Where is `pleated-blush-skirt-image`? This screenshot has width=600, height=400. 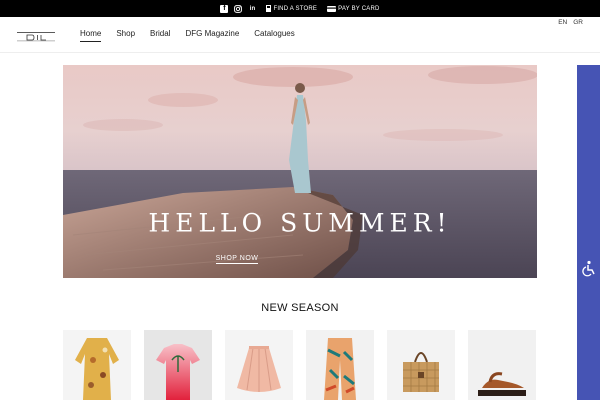
pleated-blush-skirt-image is located at coordinates (259, 365).